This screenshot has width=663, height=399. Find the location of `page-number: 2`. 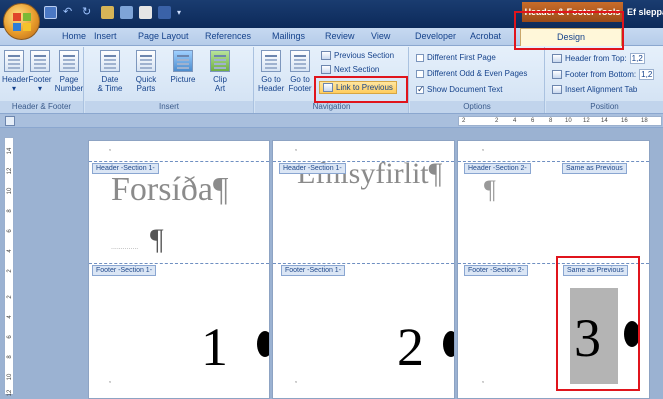

page-number: 2 is located at coordinates (410, 347).